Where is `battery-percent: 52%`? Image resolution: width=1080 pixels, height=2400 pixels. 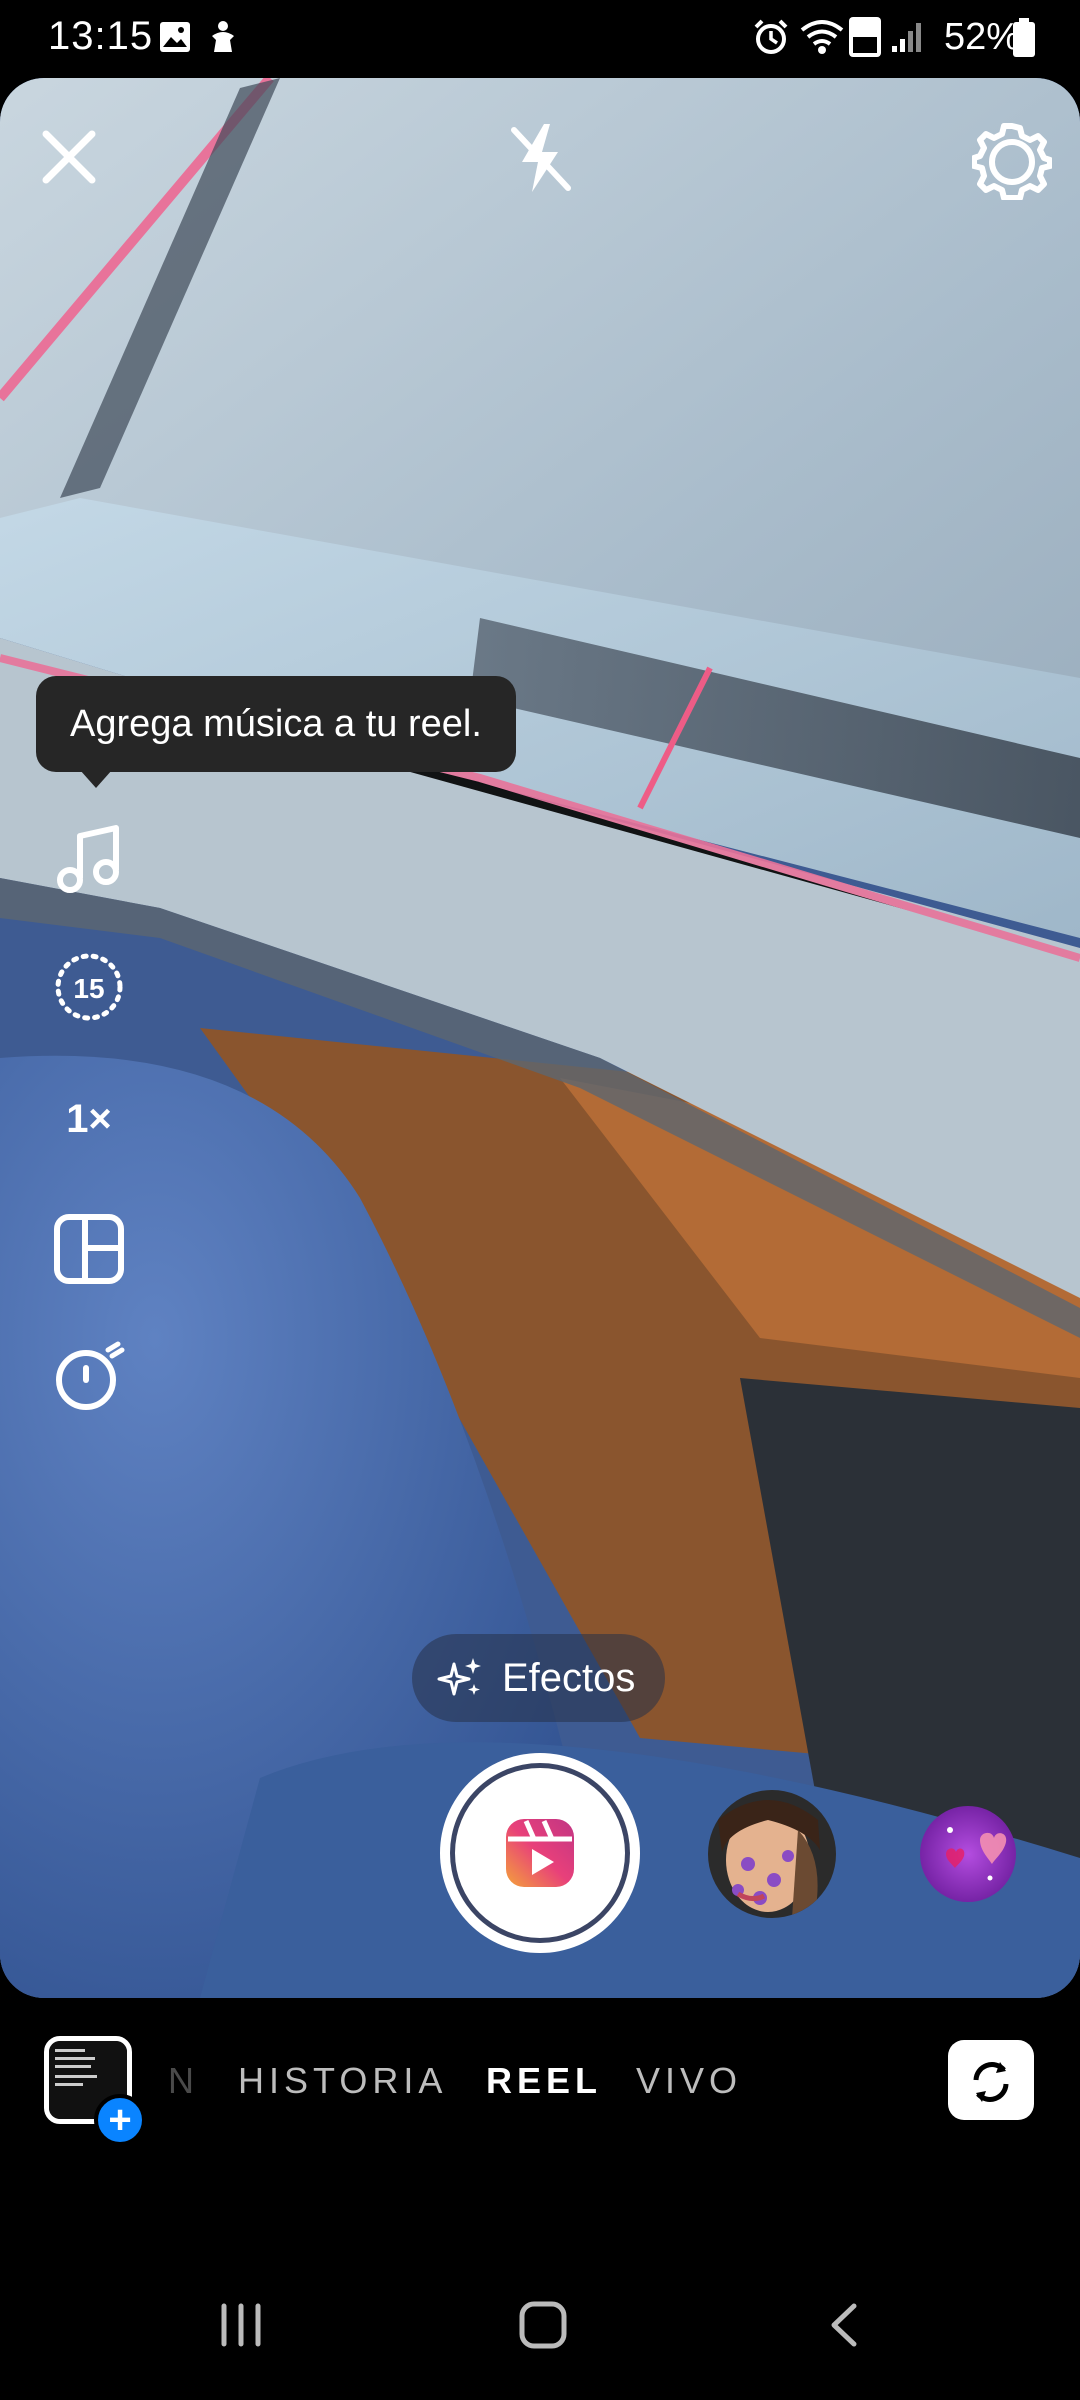
battery-percent: 52% is located at coordinates (981, 37).